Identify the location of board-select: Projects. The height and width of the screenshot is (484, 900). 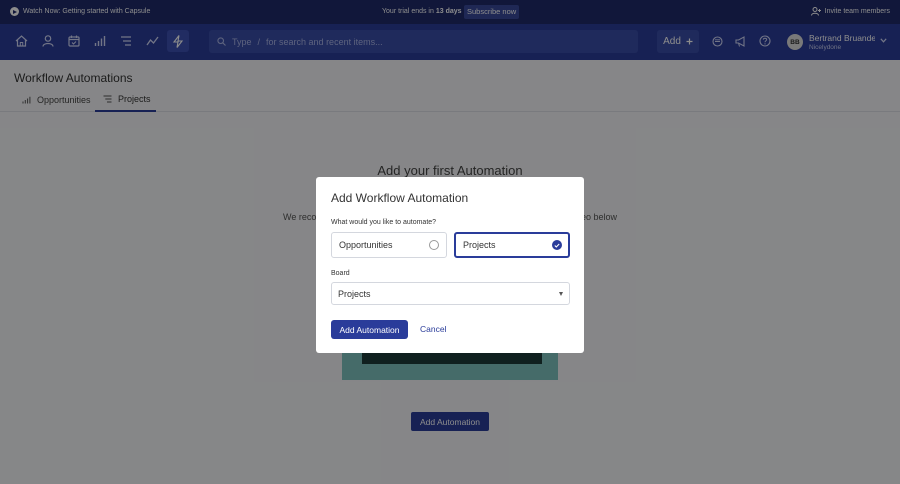
(450, 293).